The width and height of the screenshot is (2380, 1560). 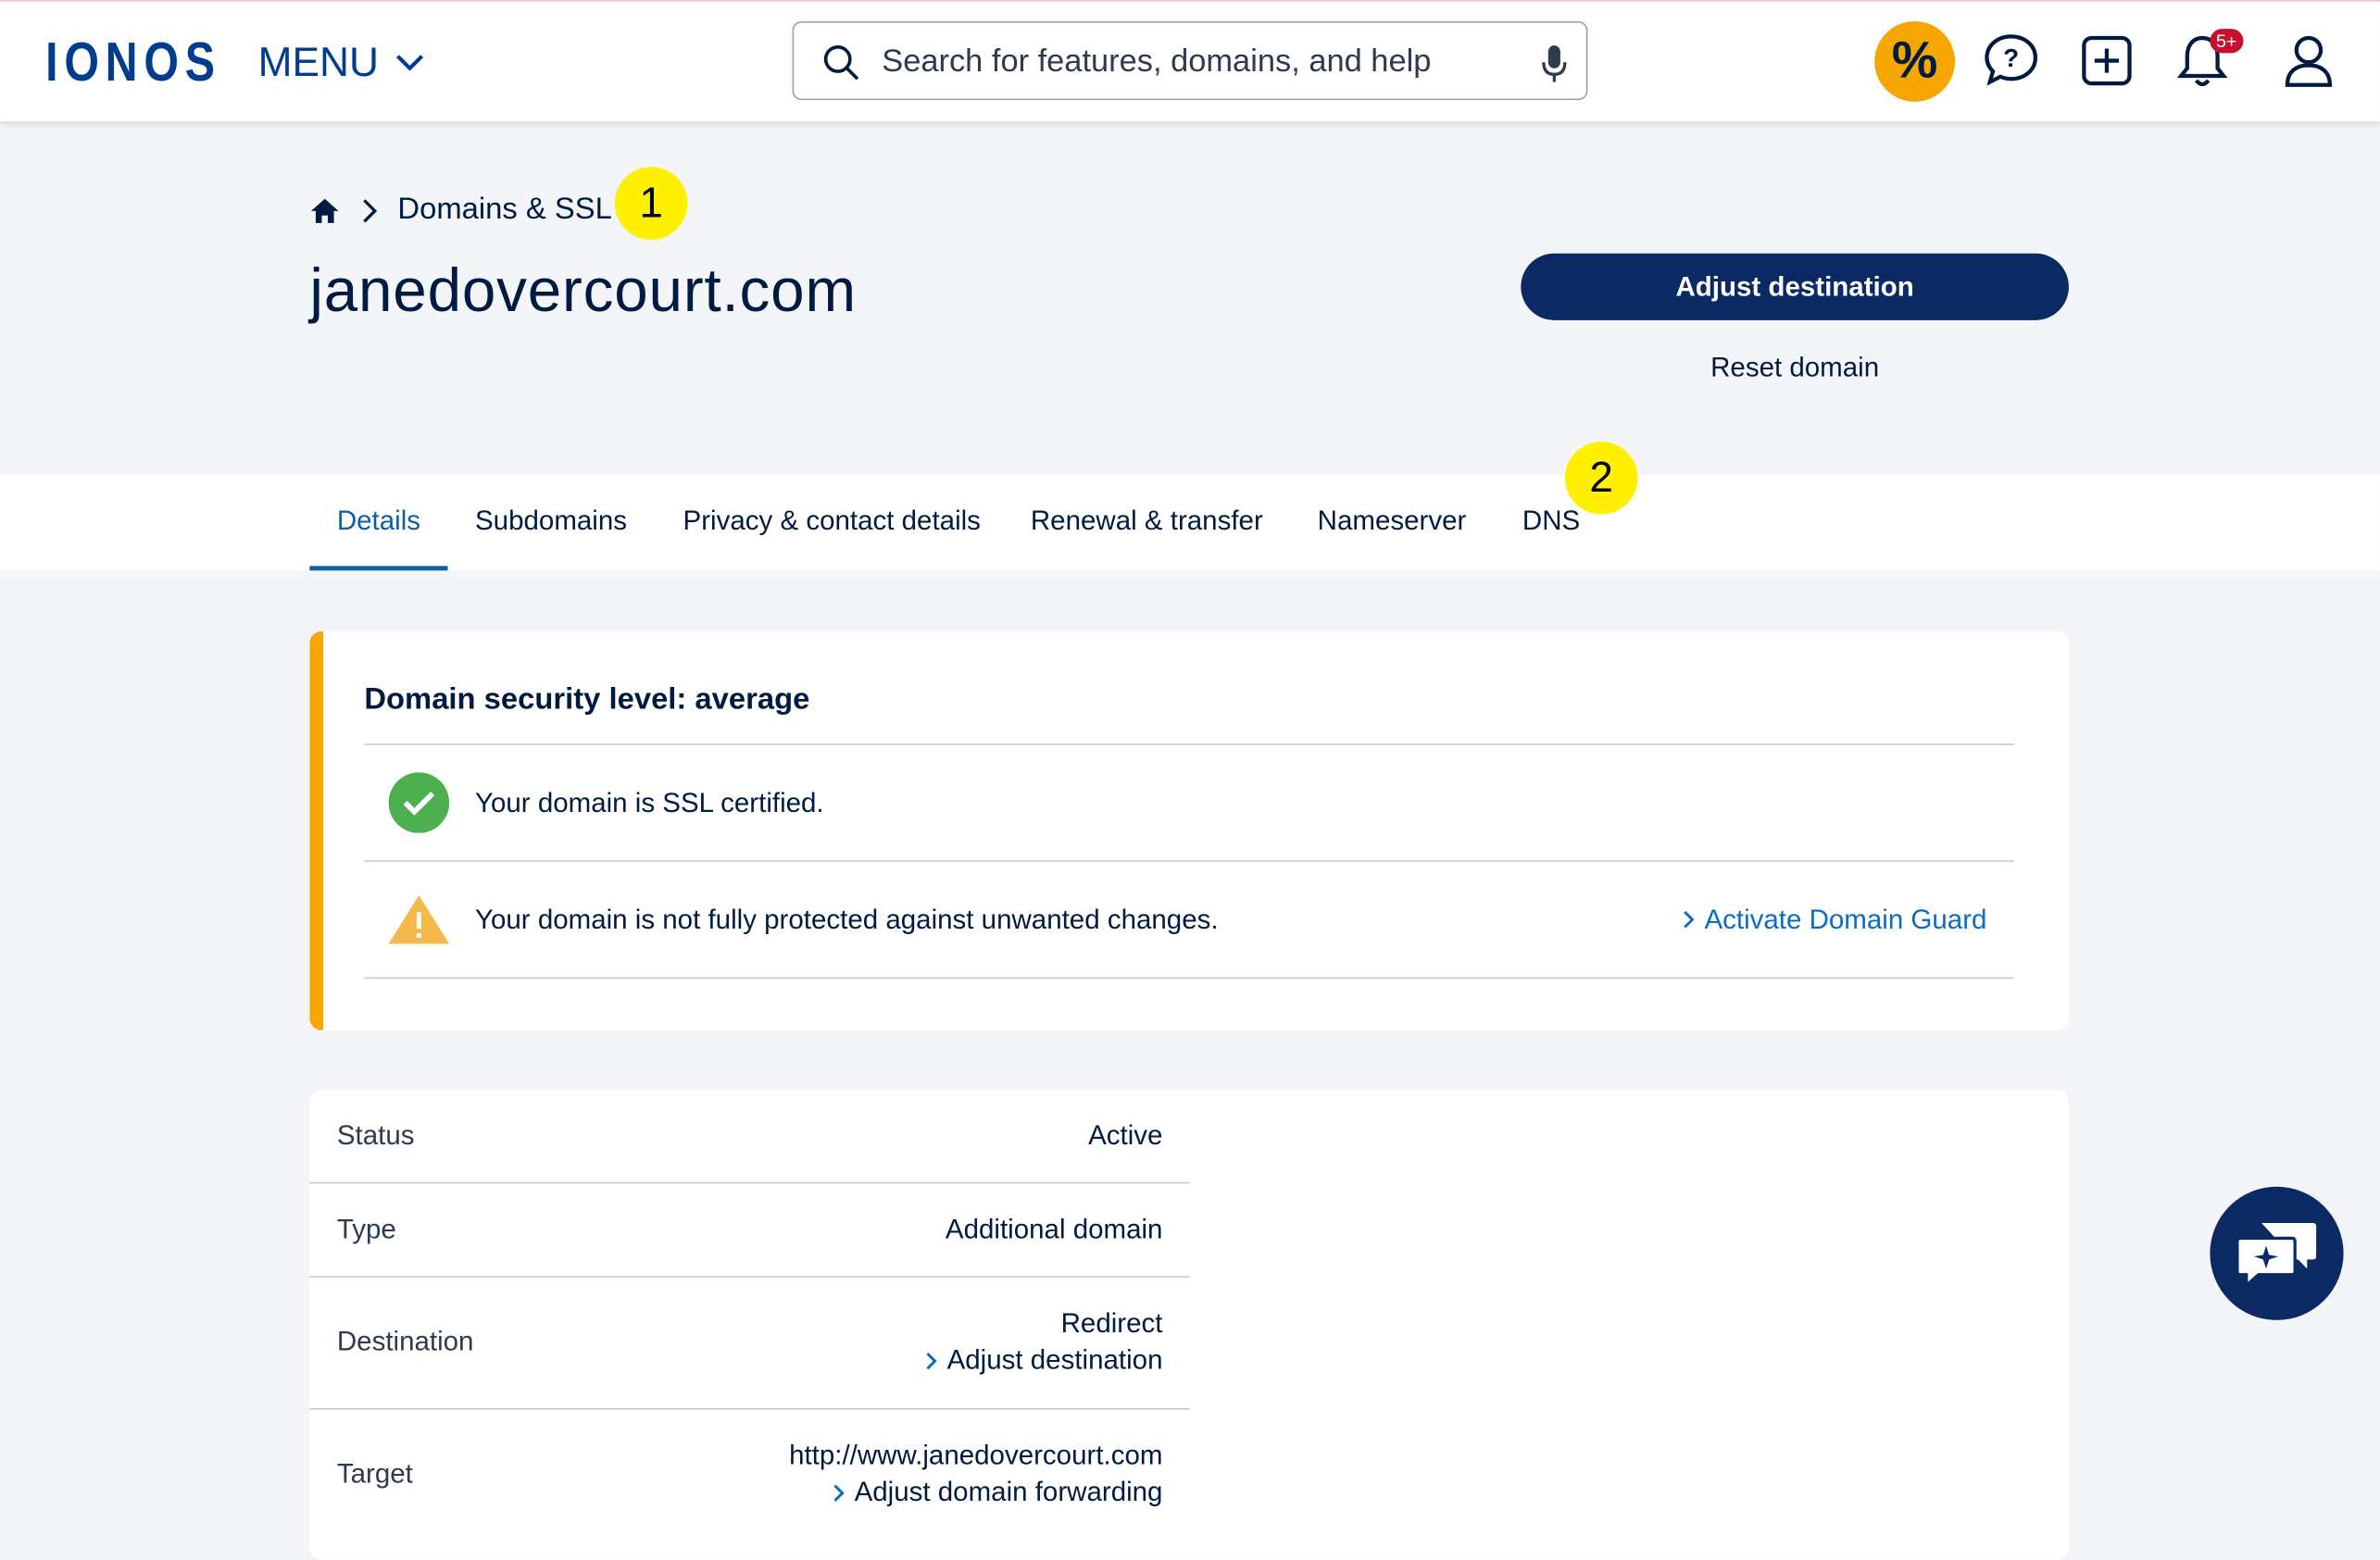 What do you see at coordinates (1111, 1323) in the screenshot?
I see `destination-value: Redirect` at bounding box center [1111, 1323].